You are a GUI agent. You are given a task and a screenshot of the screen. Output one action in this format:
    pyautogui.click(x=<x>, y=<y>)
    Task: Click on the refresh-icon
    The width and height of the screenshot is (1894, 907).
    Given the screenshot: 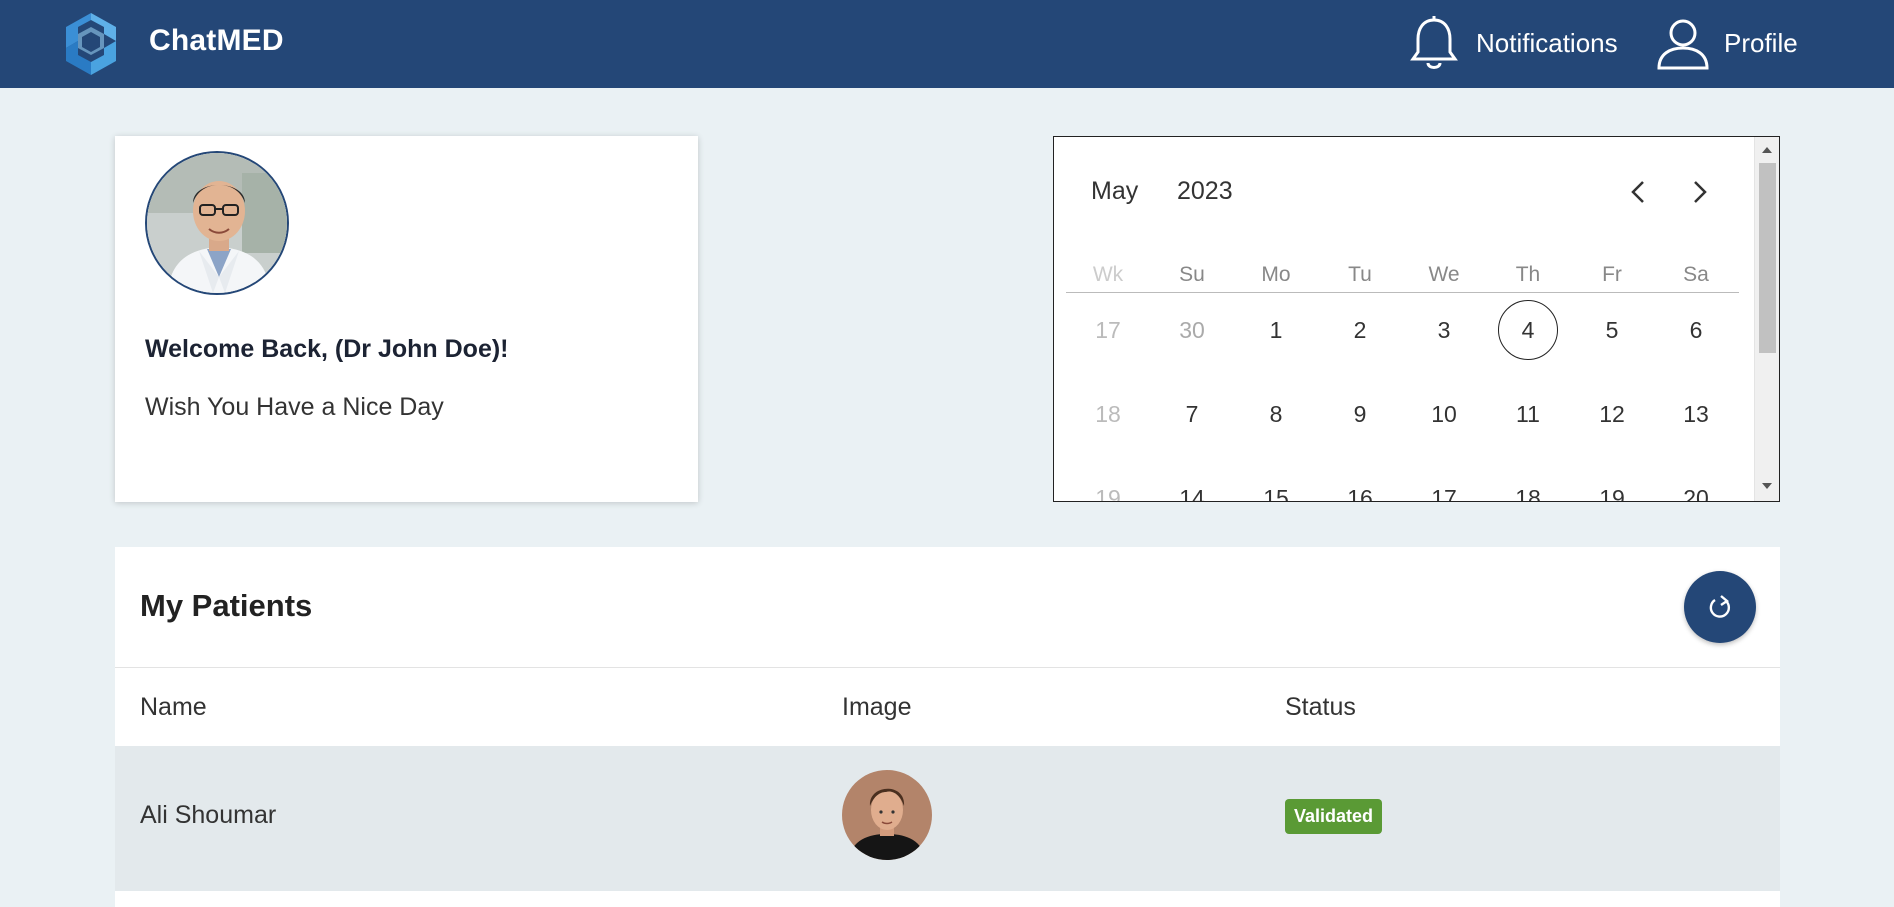 What is the action you would take?
    pyautogui.click(x=1720, y=606)
    